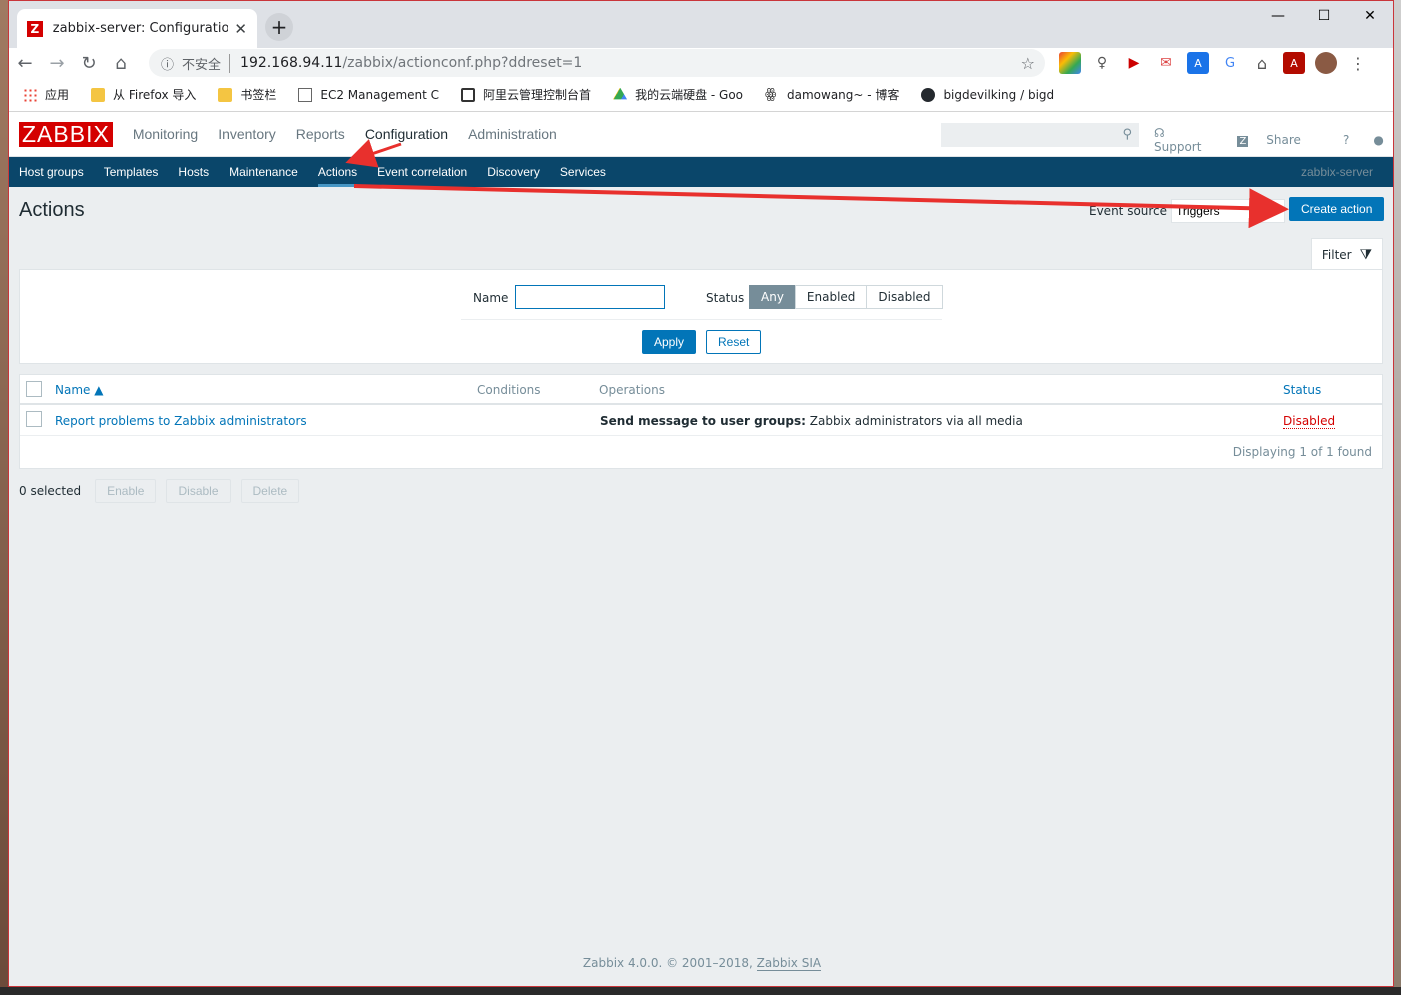  Describe the element at coordinates (1302, 390) in the screenshot. I see `column-status-header: Status` at that location.